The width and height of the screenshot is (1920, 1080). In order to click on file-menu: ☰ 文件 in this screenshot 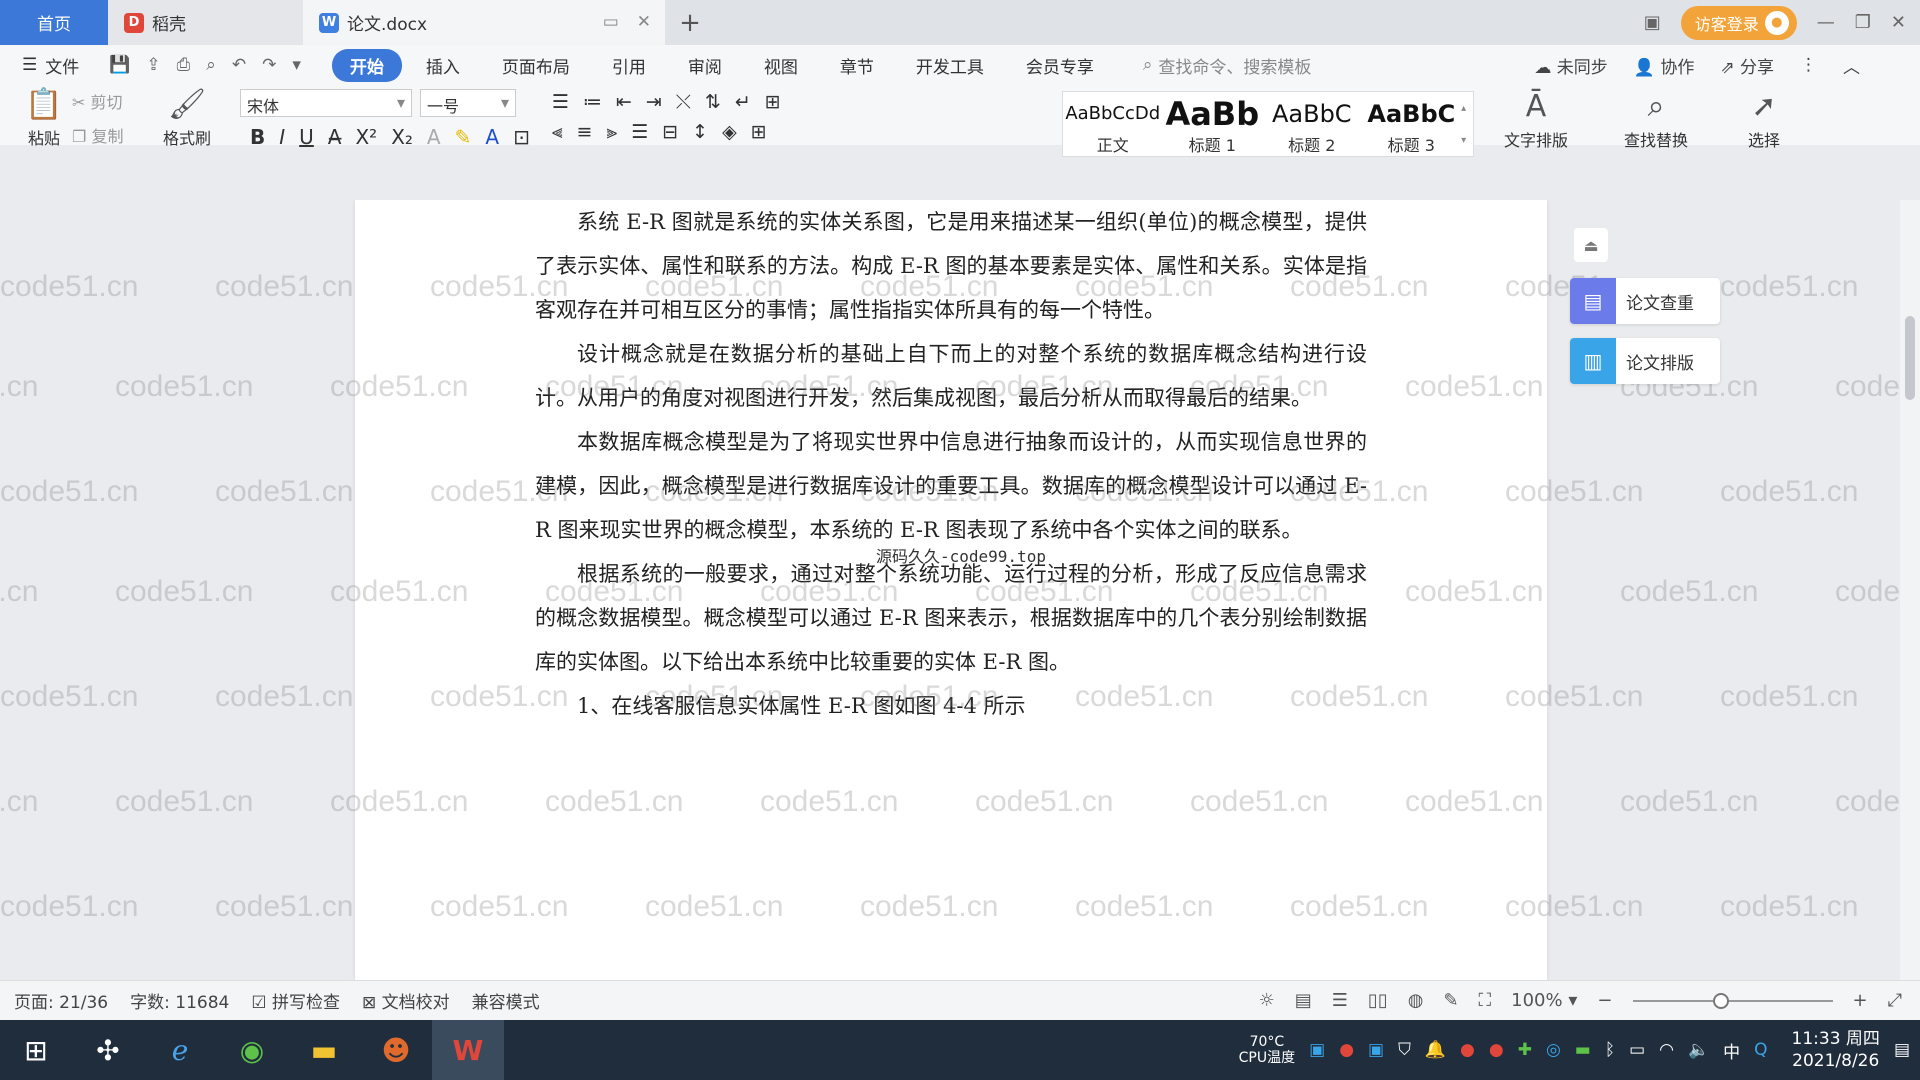, I will do `click(50, 65)`.